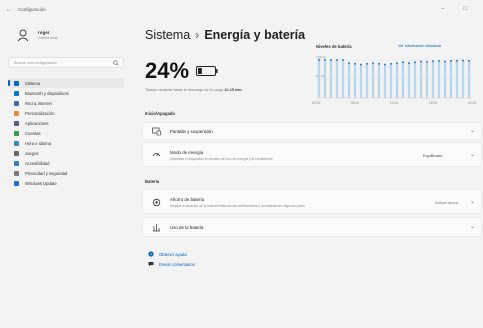 This screenshot has width=483, height=328. I want to click on maximize-button: □, so click(465, 9).